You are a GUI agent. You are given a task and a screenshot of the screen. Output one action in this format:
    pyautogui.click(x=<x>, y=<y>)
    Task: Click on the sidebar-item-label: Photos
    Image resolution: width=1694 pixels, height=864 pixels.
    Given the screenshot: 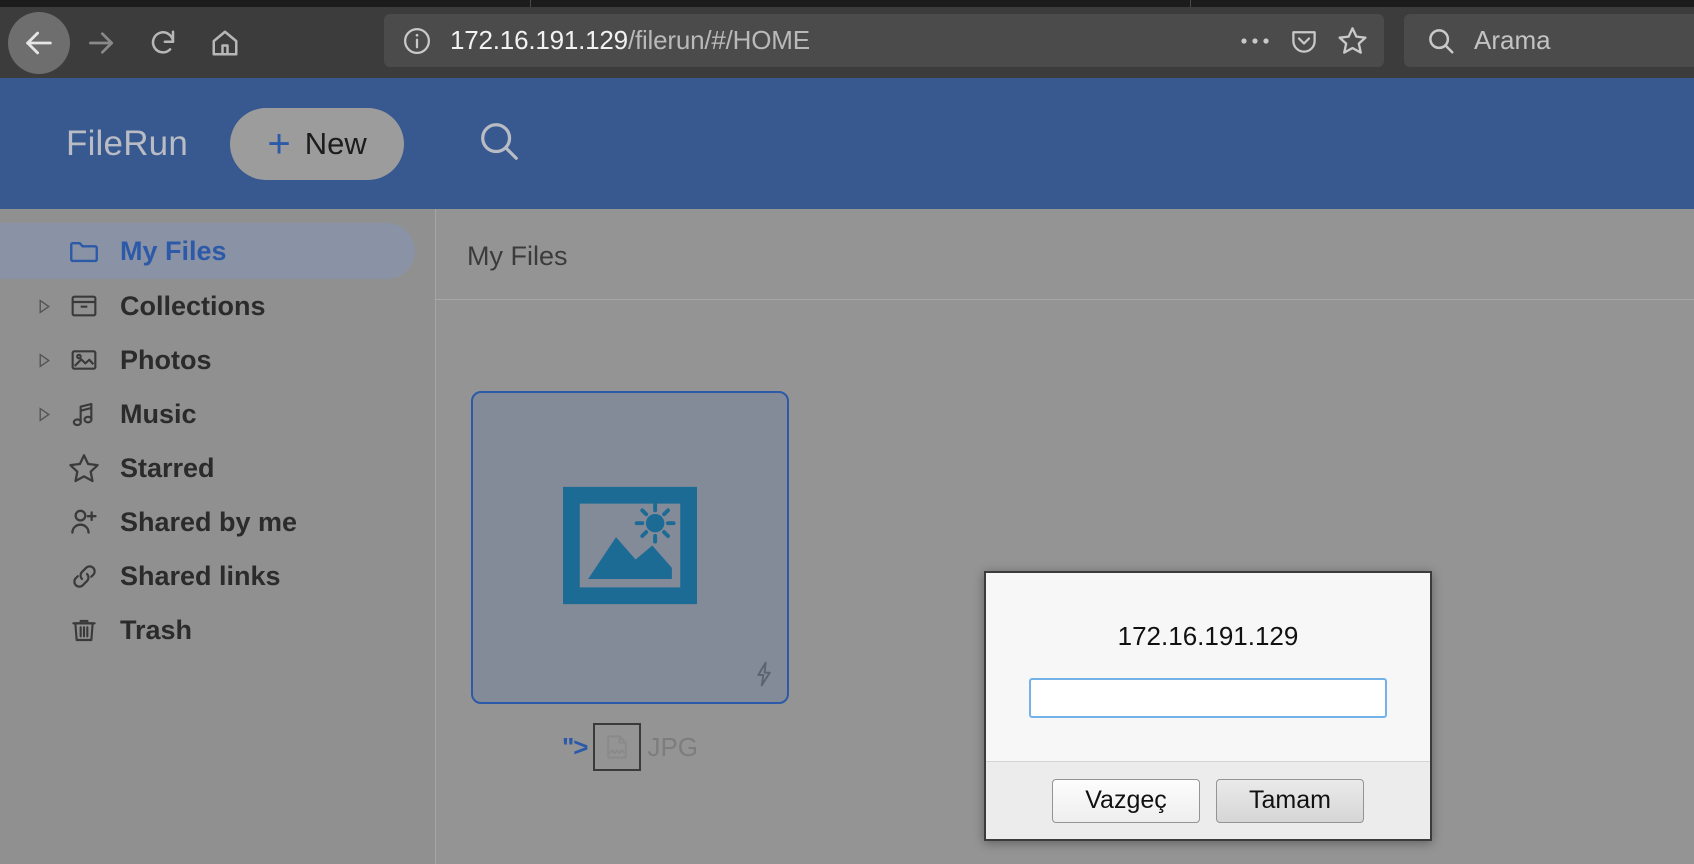 What is the action you would take?
    pyautogui.click(x=166, y=359)
    